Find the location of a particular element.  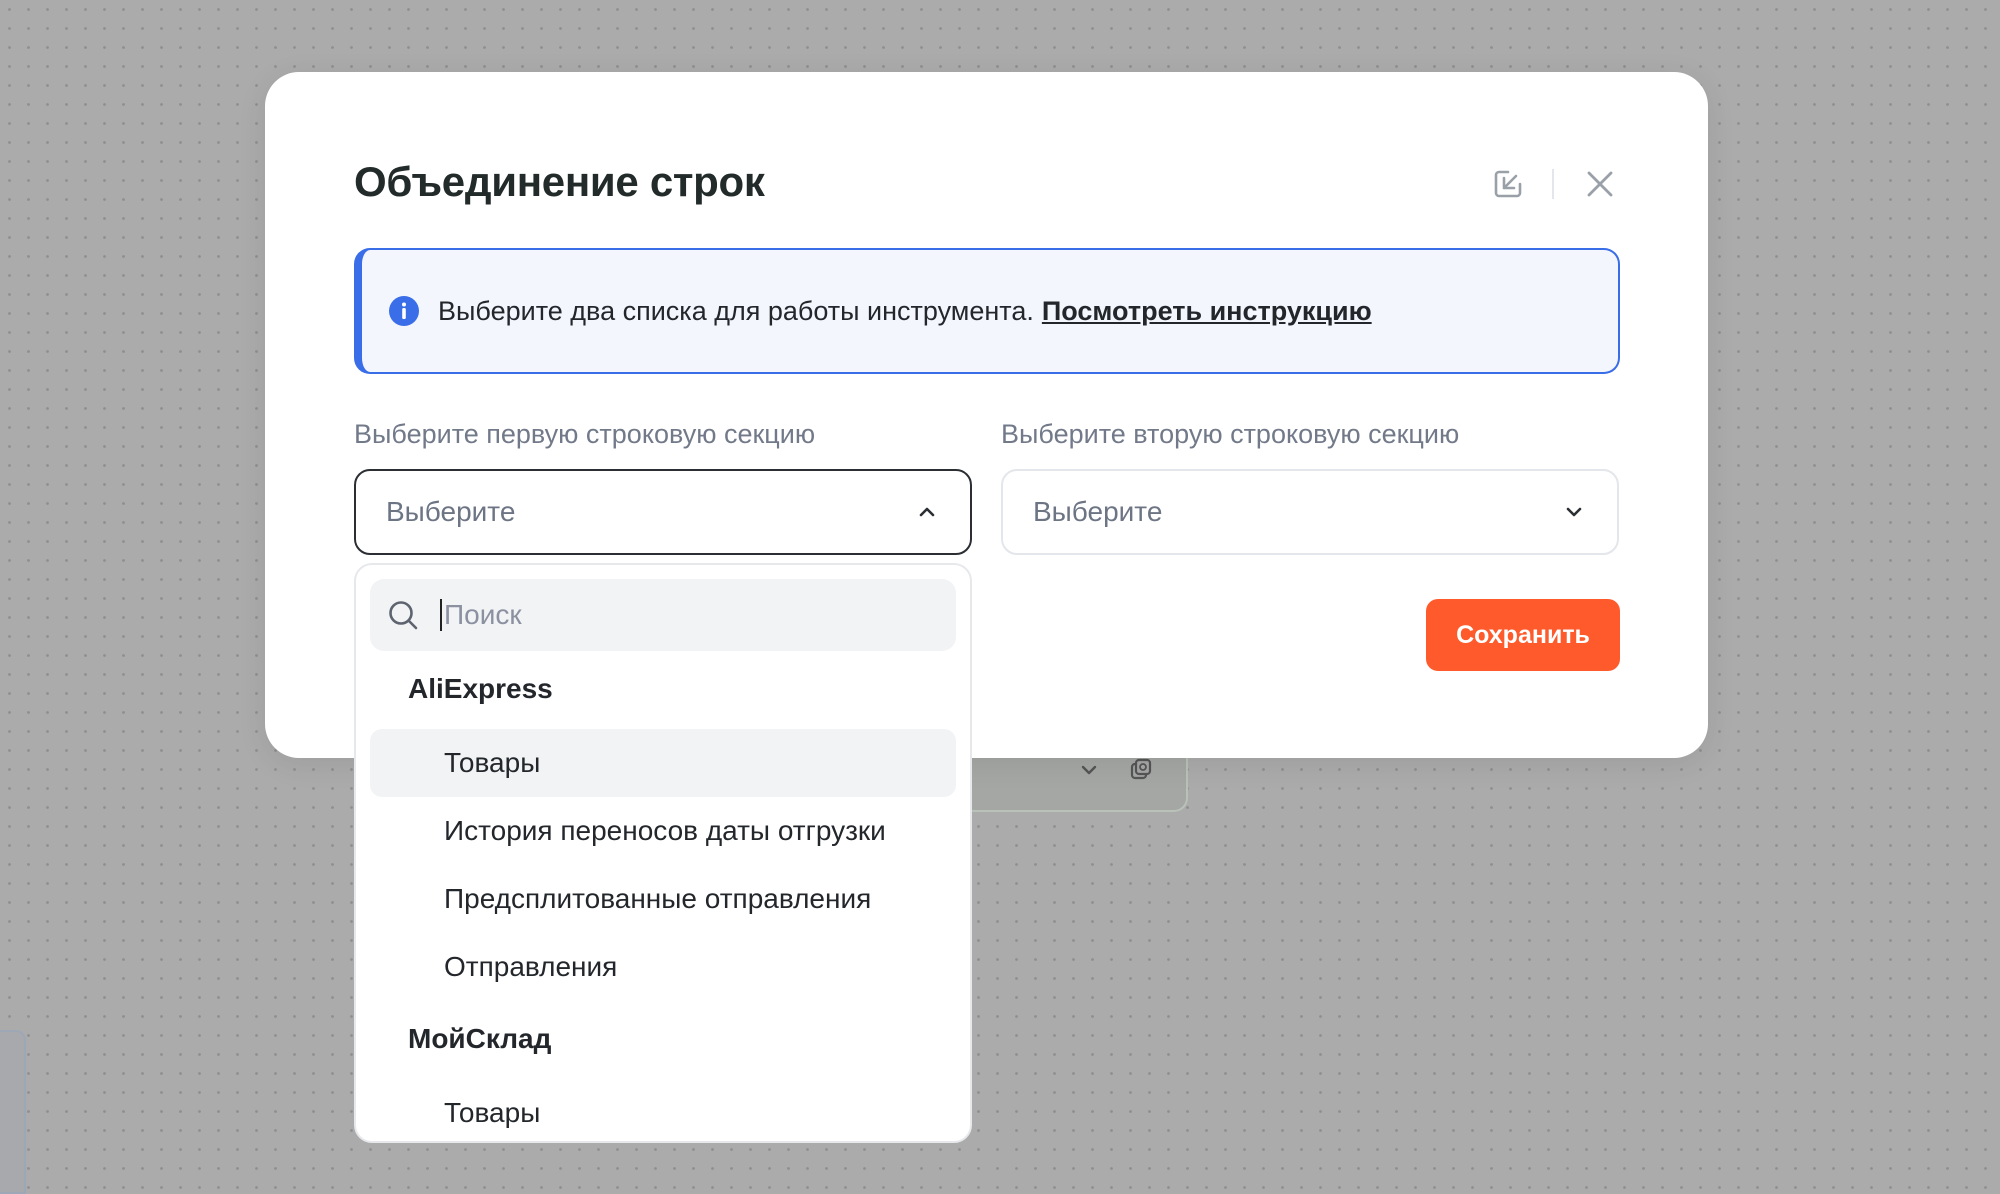

collapse-arrow-icon is located at coordinates (1508, 184).